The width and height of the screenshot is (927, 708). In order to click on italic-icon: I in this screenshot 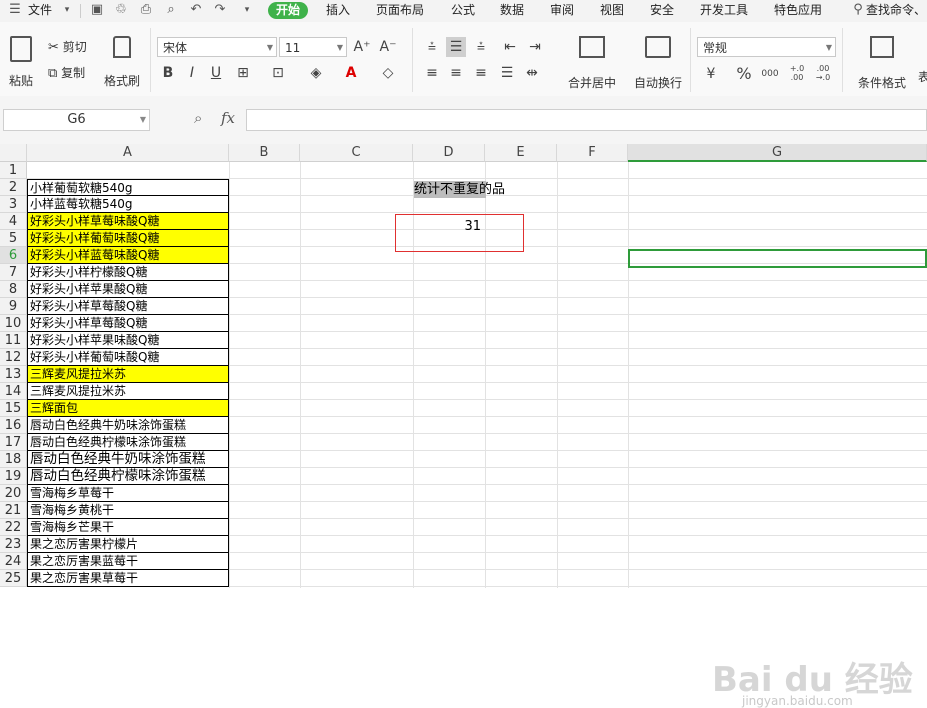, I will do `click(192, 73)`.